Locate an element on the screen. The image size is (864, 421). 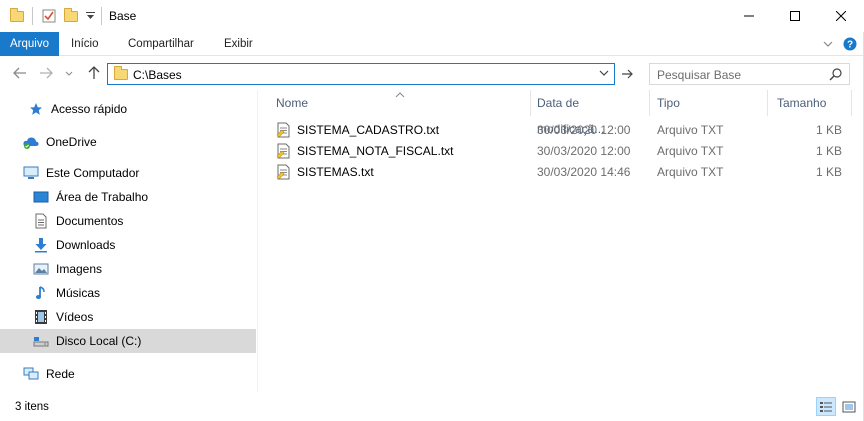
music-icon is located at coordinates (41, 293).